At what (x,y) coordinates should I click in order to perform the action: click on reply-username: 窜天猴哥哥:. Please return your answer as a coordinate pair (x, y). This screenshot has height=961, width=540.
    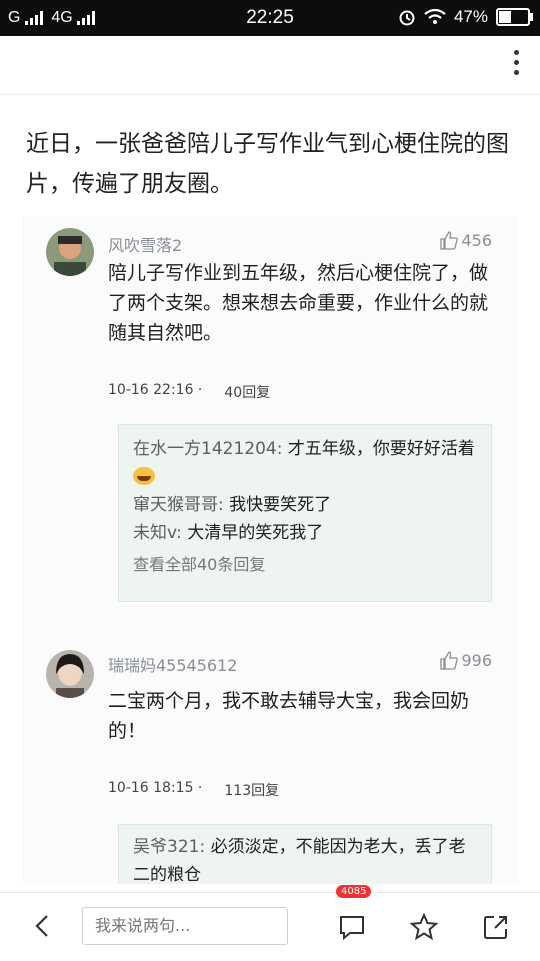
    Looking at the image, I should click on (178, 505).